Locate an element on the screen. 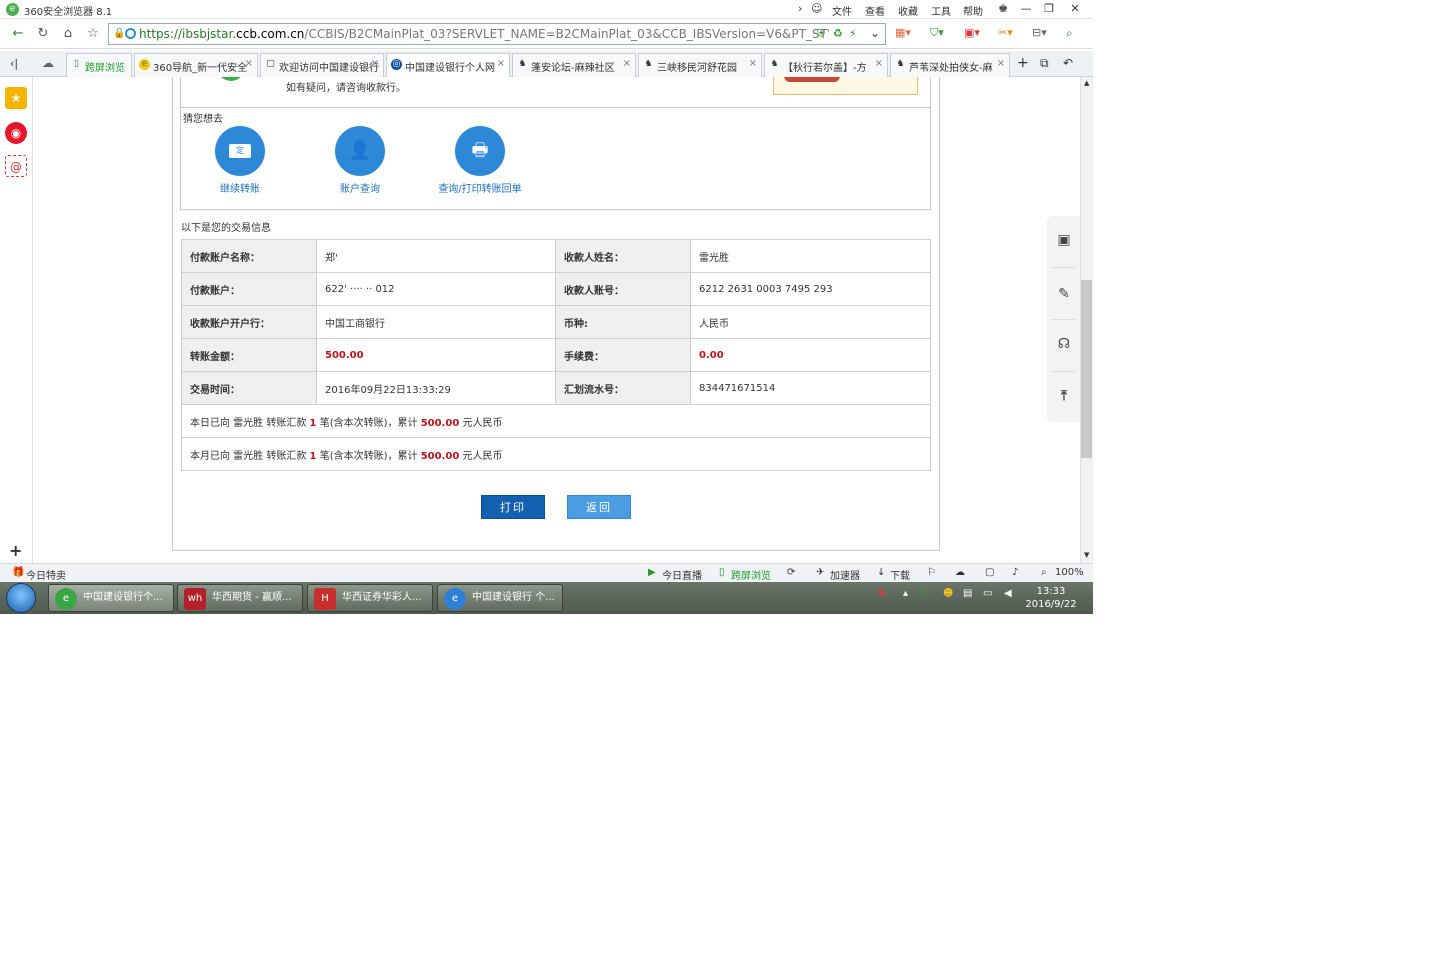 The image size is (1440, 960). fee-label: 手续费： is located at coordinates (623, 355).